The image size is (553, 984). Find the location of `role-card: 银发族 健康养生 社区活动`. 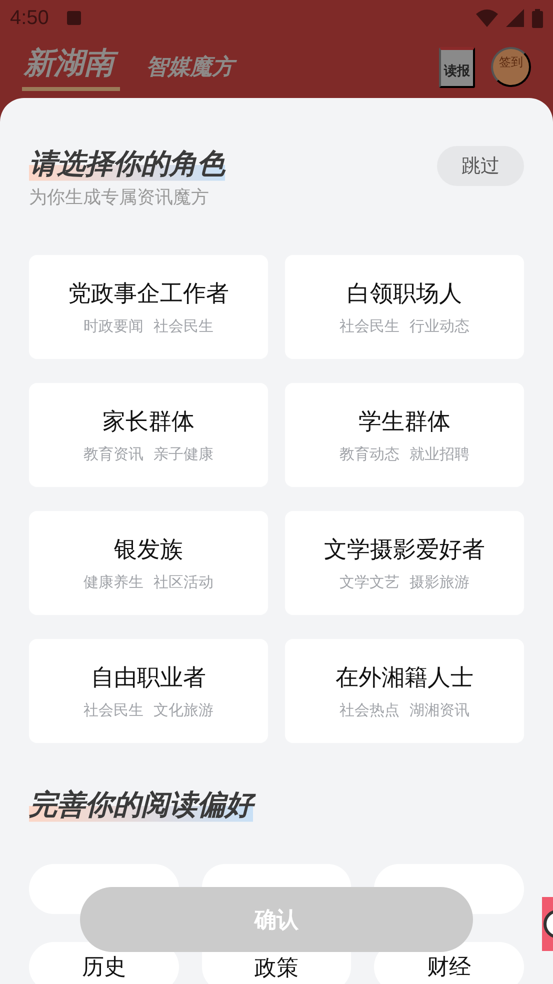

role-card: 银发族 健康养生 社区活动 is located at coordinates (148, 563).